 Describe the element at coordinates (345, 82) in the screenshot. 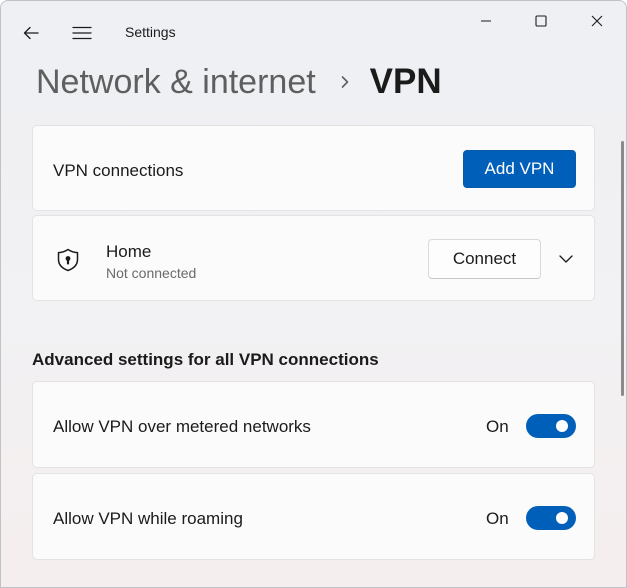

I see `chevron-right-icon` at that location.